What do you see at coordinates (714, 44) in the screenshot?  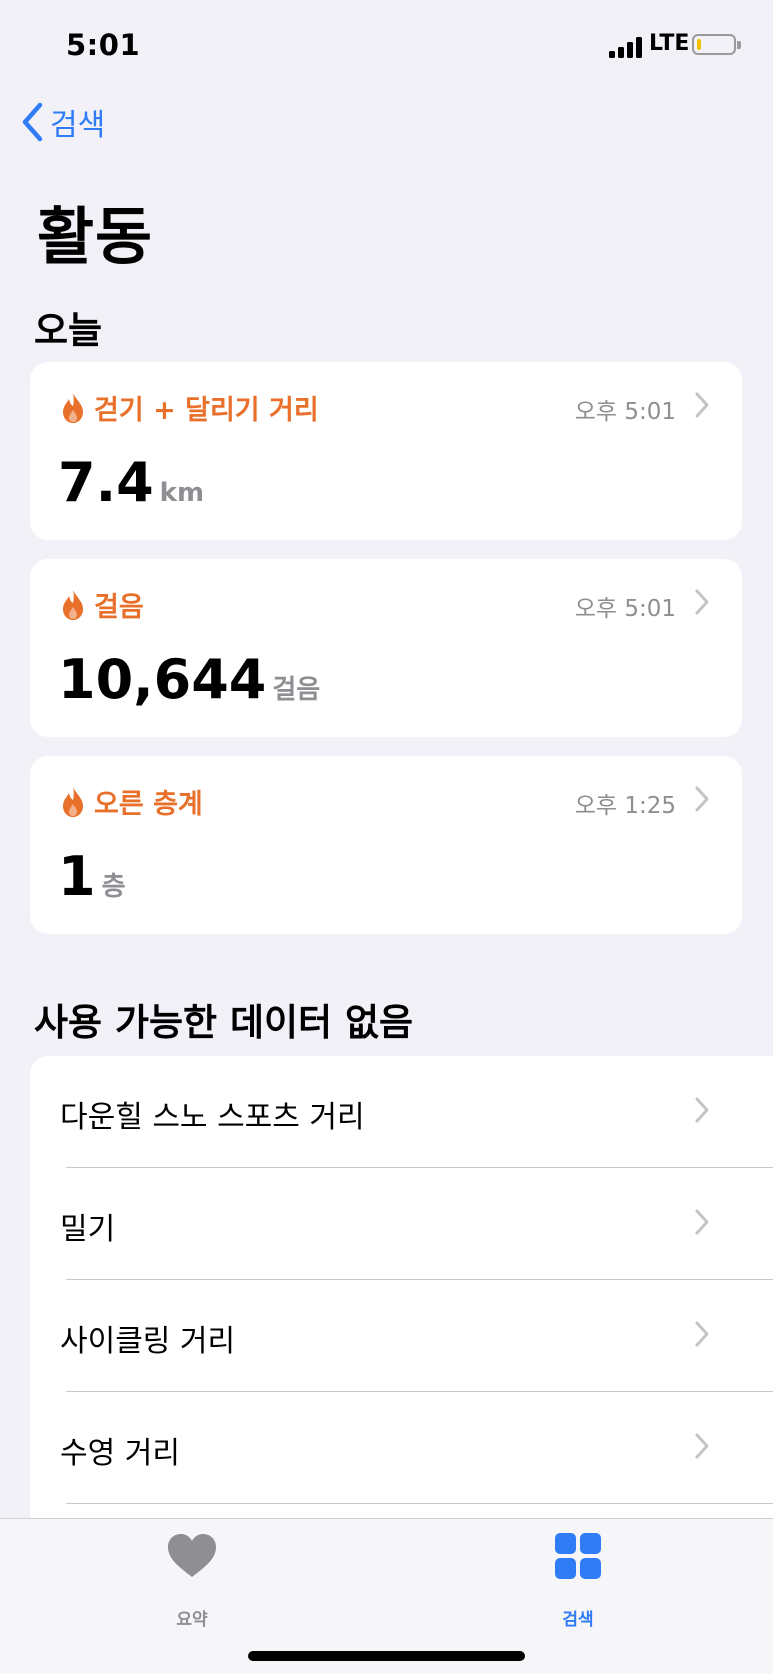 I see `battery-icon` at bounding box center [714, 44].